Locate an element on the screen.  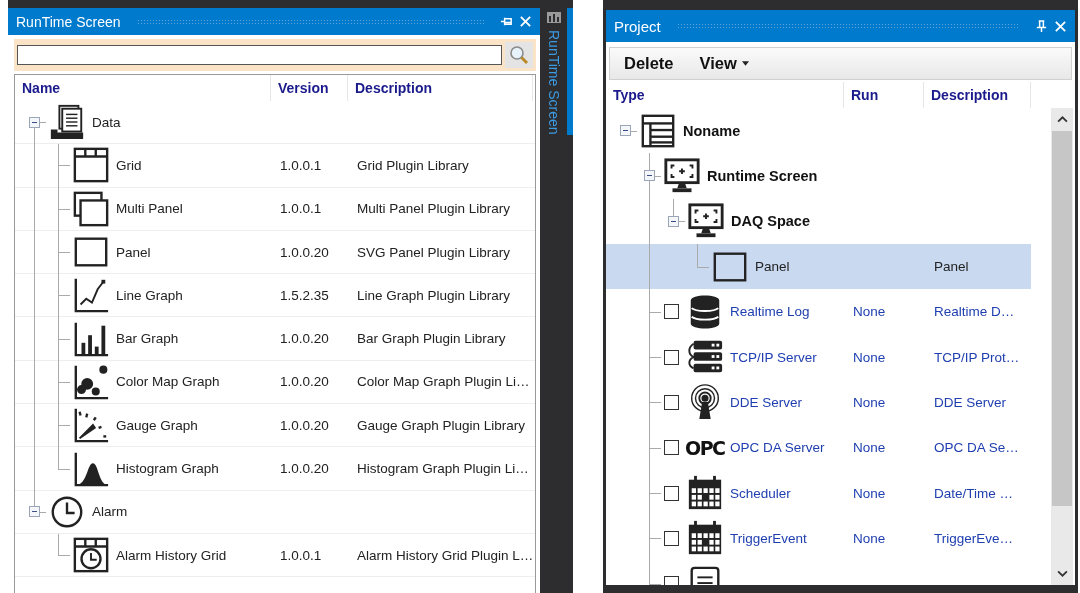
item-name: Scheduler is located at coordinates (760, 493).